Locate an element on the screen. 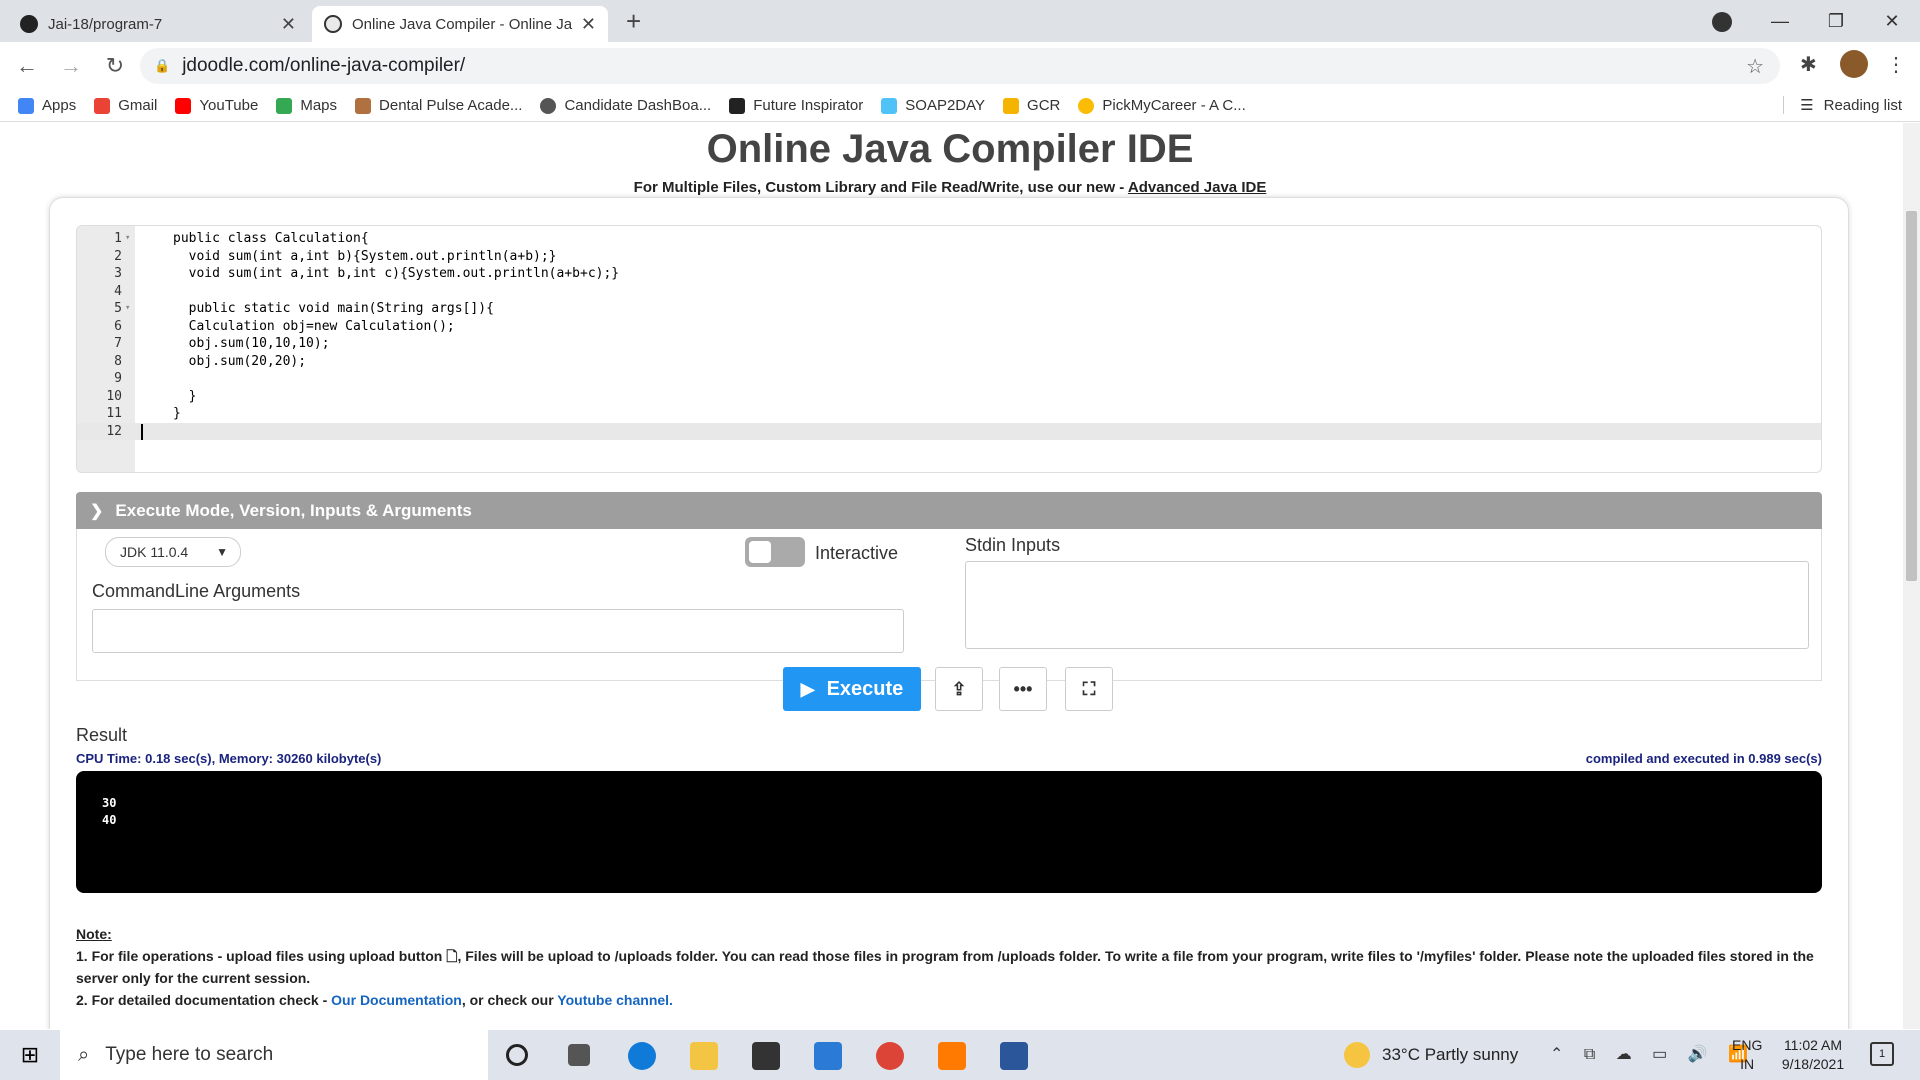 The image size is (1920, 1080). line-number: 1 is located at coordinates (118, 238).